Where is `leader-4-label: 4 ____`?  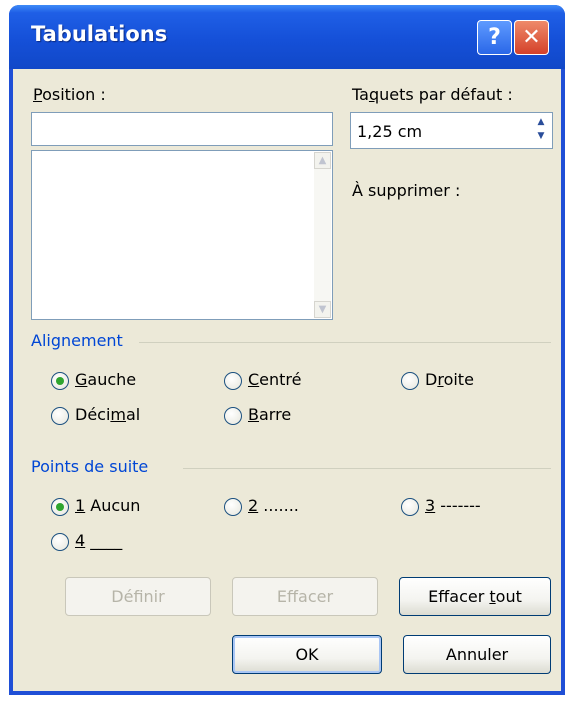 leader-4-label: 4 ____ is located at coordinates (99, 540).